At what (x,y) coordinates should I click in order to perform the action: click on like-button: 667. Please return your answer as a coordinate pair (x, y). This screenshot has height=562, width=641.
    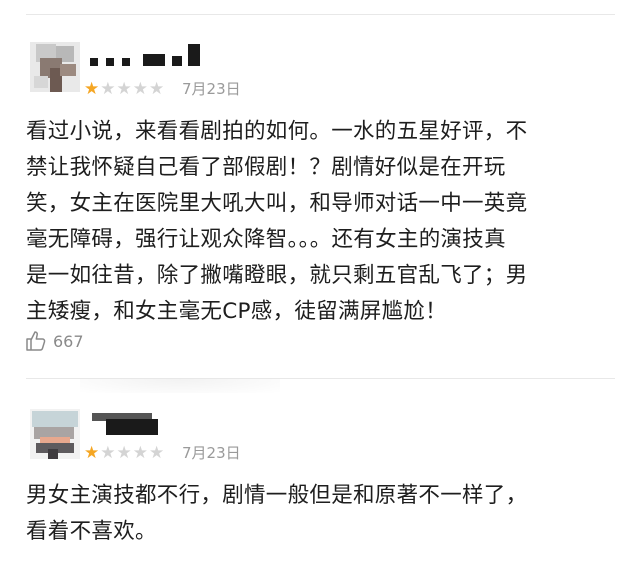
    Looking at the image, I should click on (54, 341).